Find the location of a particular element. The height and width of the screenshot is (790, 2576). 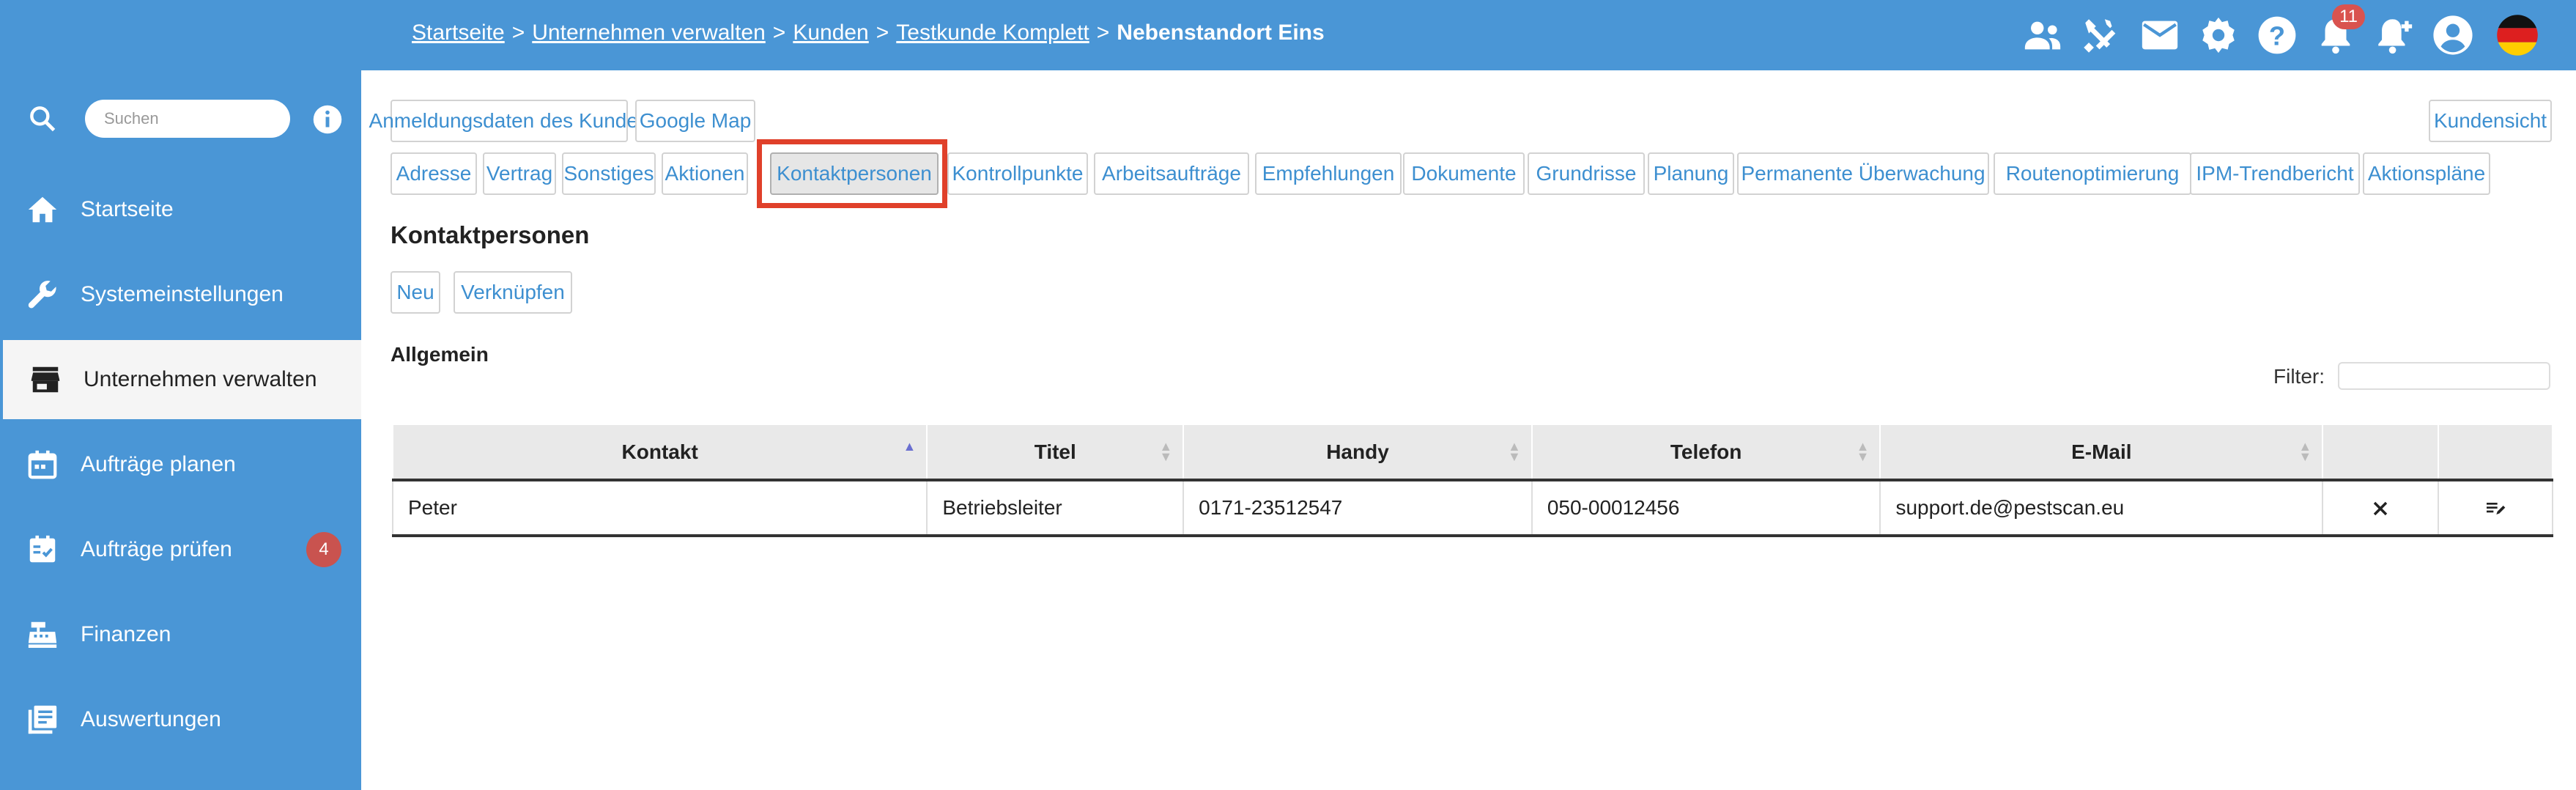

cell-email: support.de@pestscan.eu is located at coordinates (2101, 508).